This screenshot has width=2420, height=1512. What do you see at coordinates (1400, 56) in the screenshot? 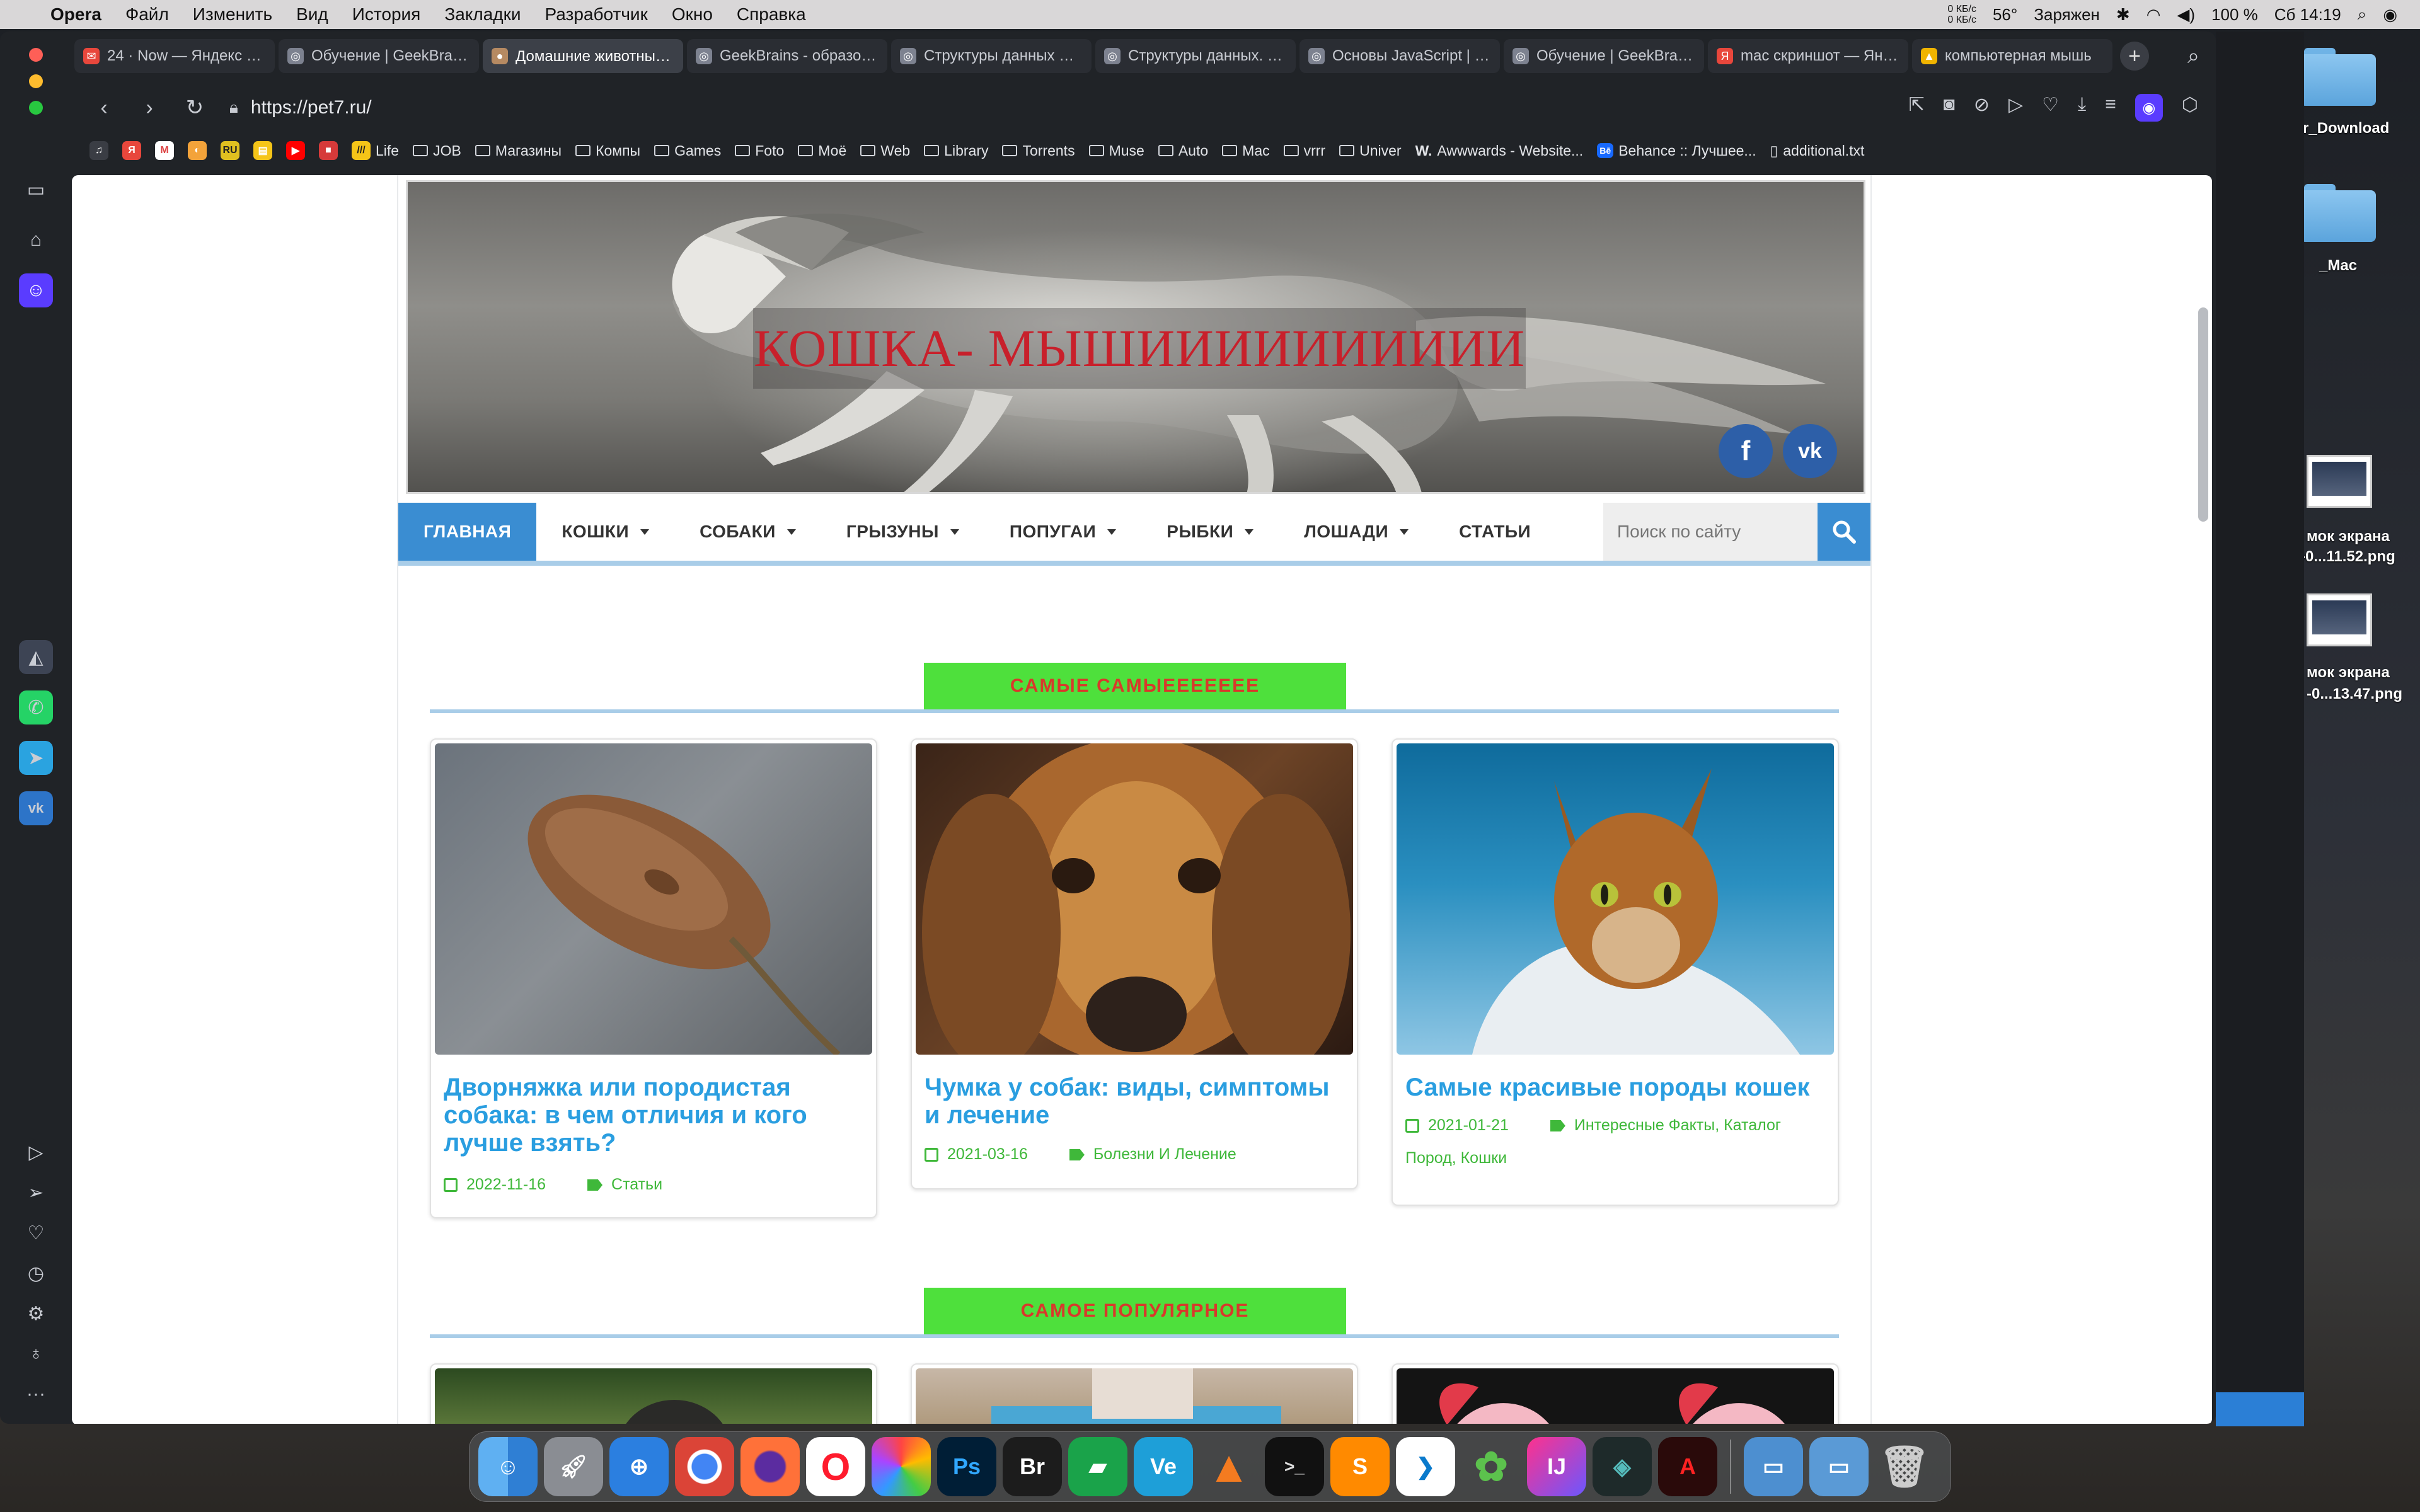
I see `tab-js-basics: ◎Основы JavaScript | GeekBrains` at bounding box center [1400, 56].